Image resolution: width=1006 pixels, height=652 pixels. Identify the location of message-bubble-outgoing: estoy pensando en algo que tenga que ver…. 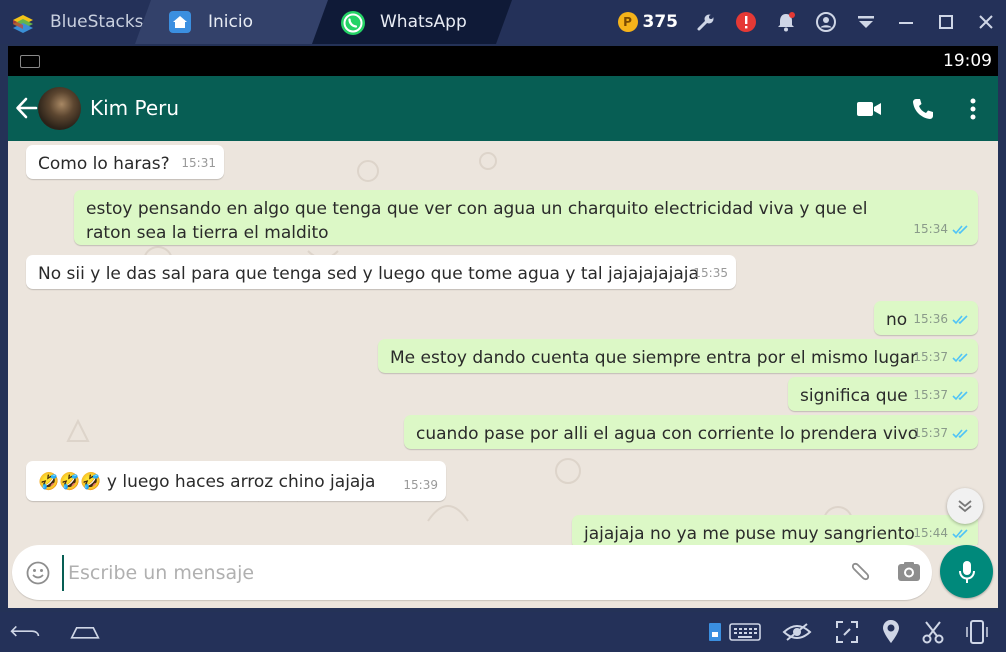
(526, 217).